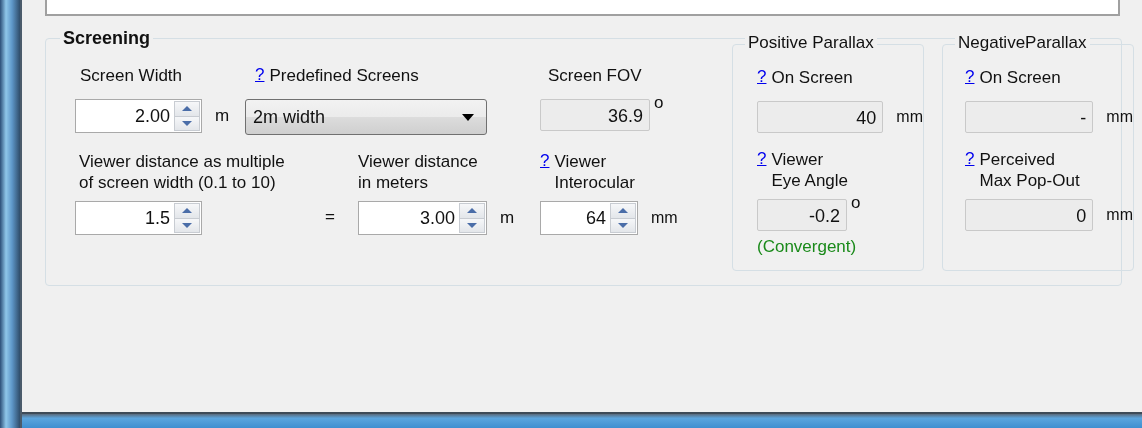  What do you see at coordinates (468, 117) in the screenshot?
I see `dropdown-arrow-icon` at bounding box center [468, 117].